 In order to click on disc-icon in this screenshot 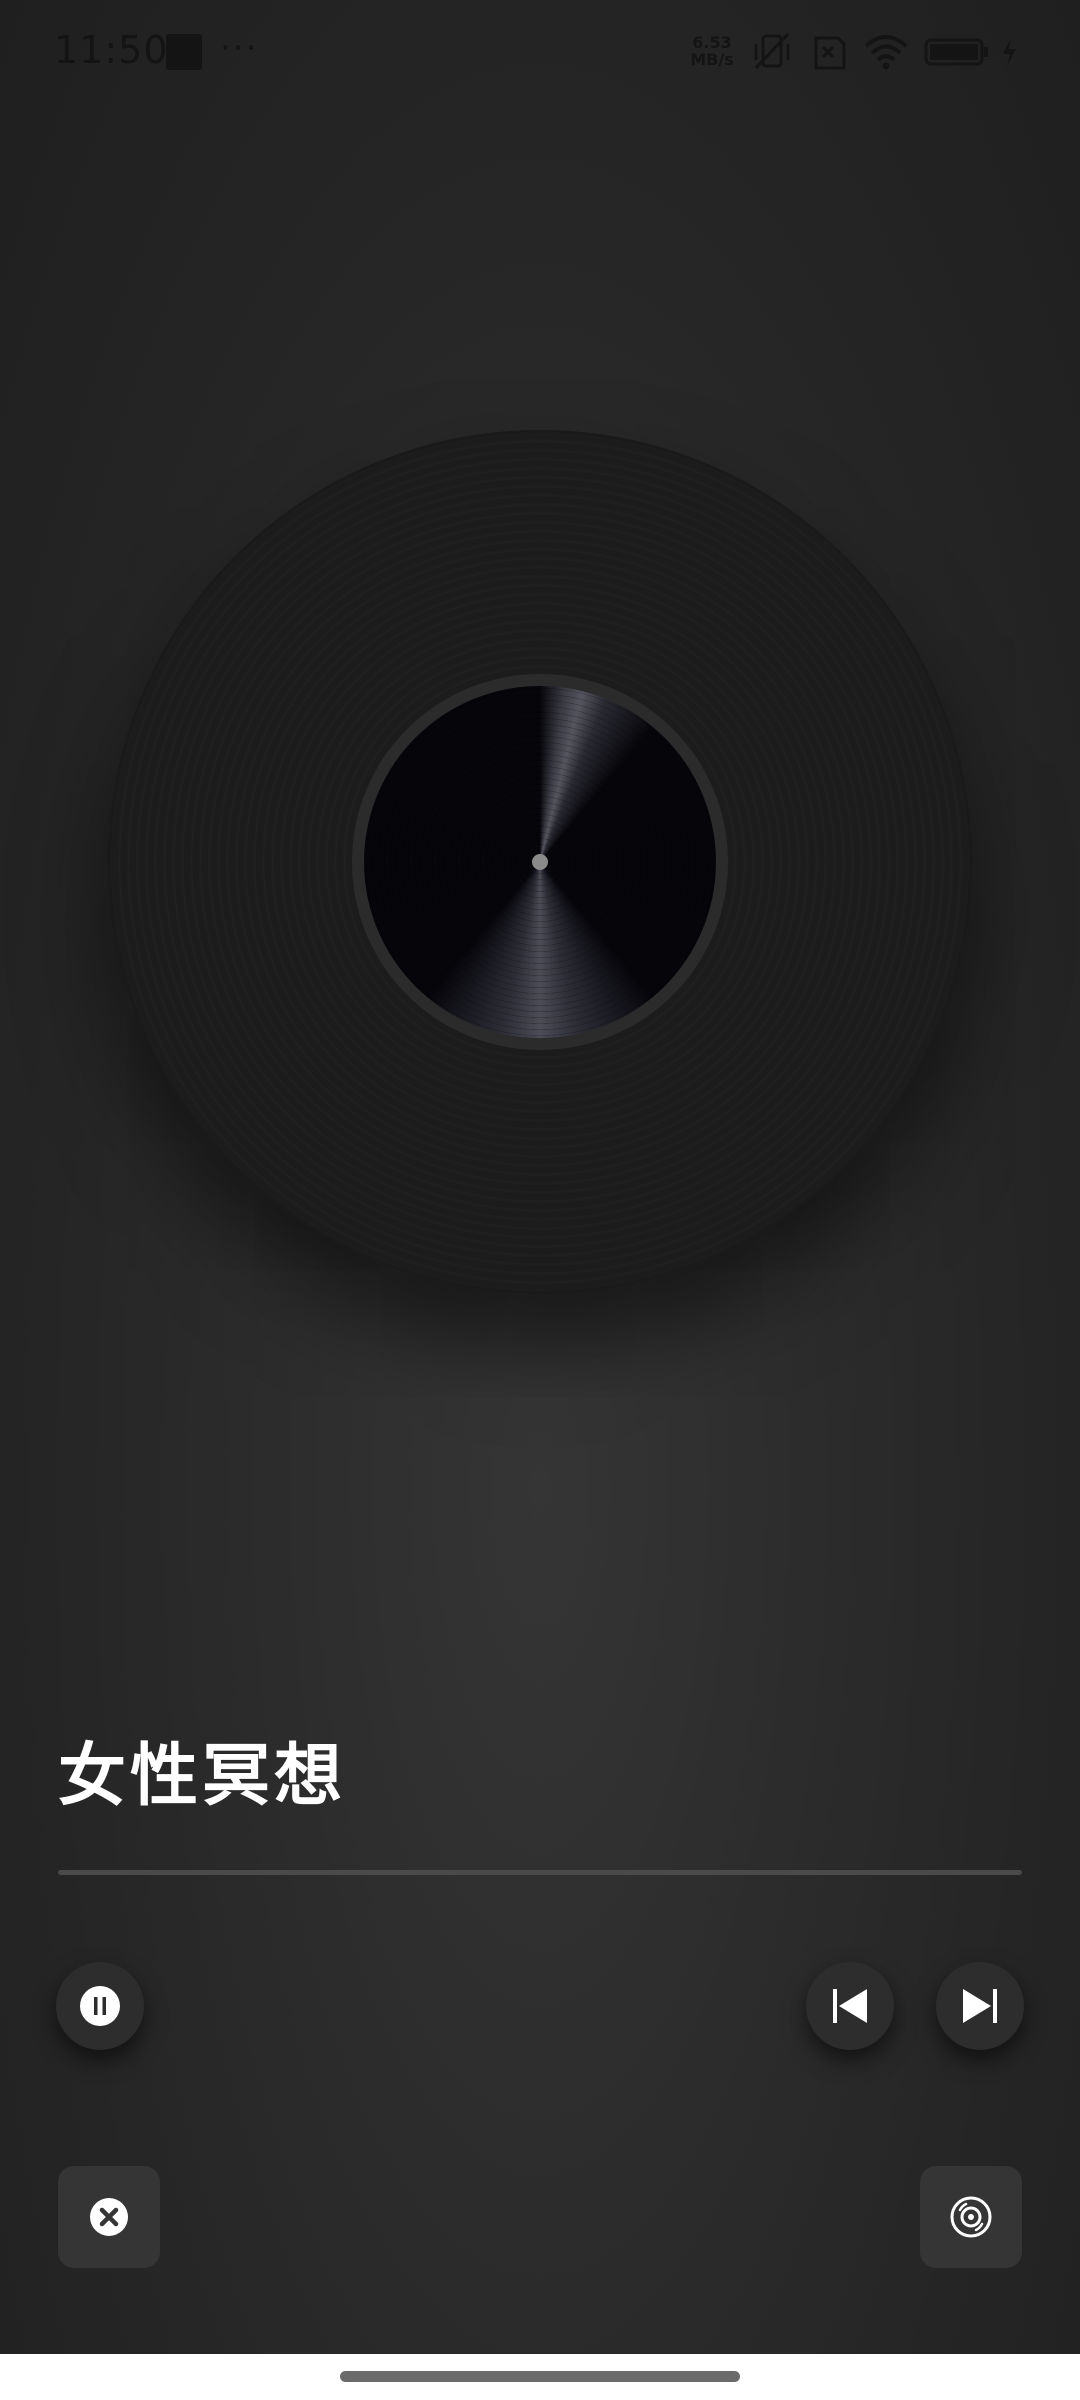, I will do `click(971, 2217)`.